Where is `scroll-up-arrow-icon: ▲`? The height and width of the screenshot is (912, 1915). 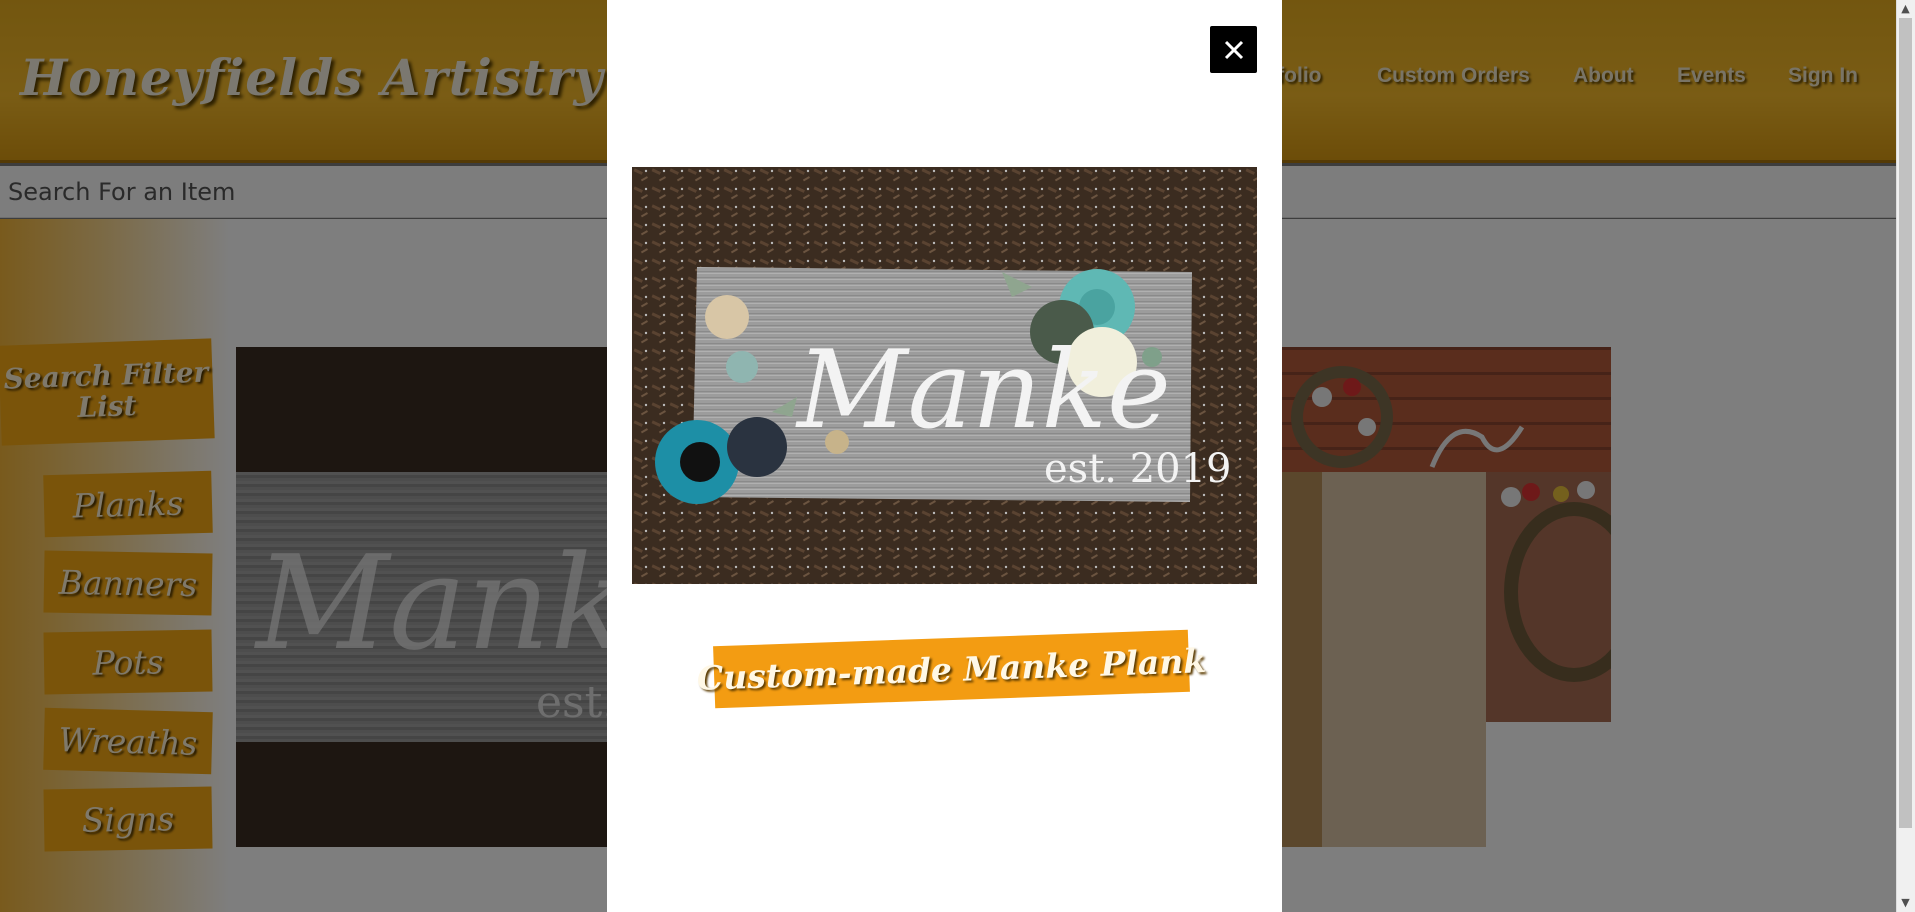 scroll-up-arrow-icon: ▲ is located at coordinates (1905, 9).